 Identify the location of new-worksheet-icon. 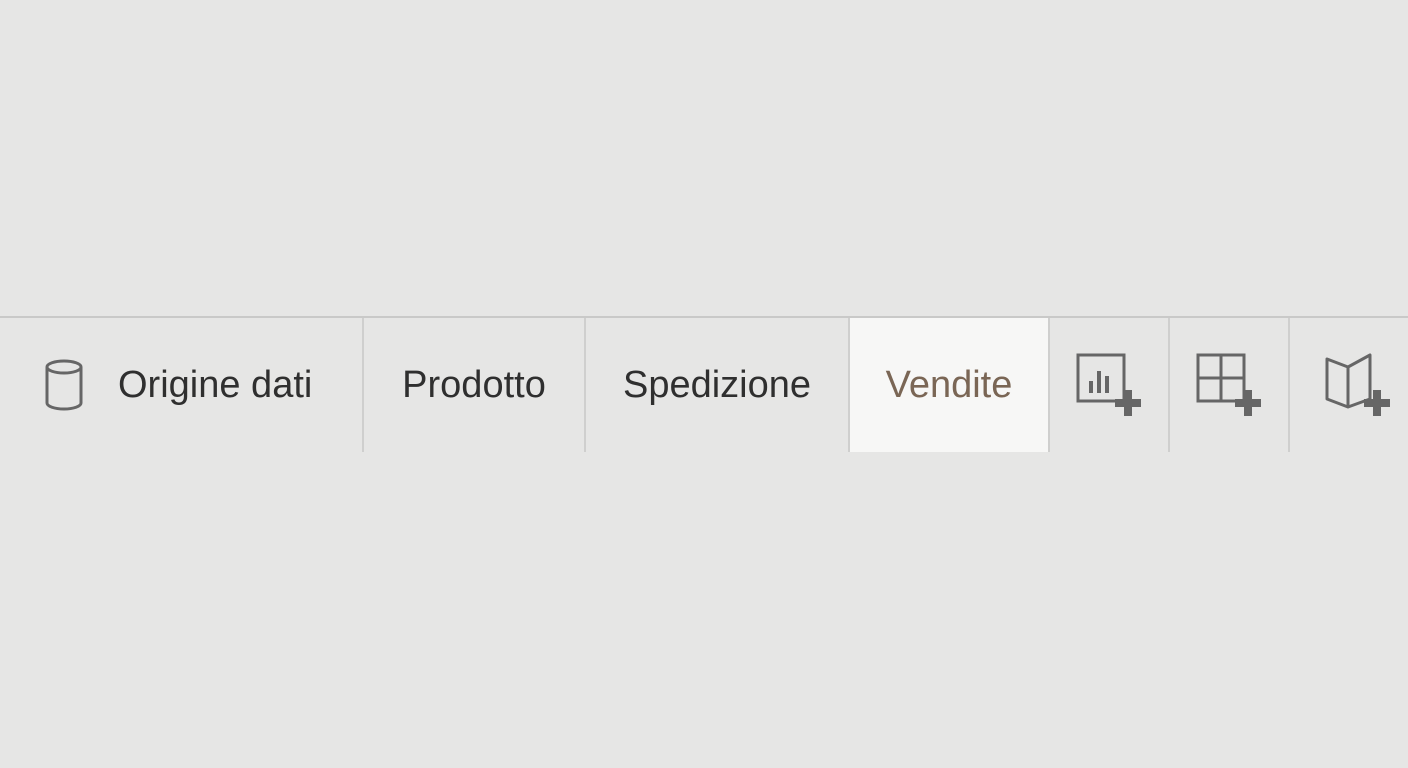
(1109, 385).